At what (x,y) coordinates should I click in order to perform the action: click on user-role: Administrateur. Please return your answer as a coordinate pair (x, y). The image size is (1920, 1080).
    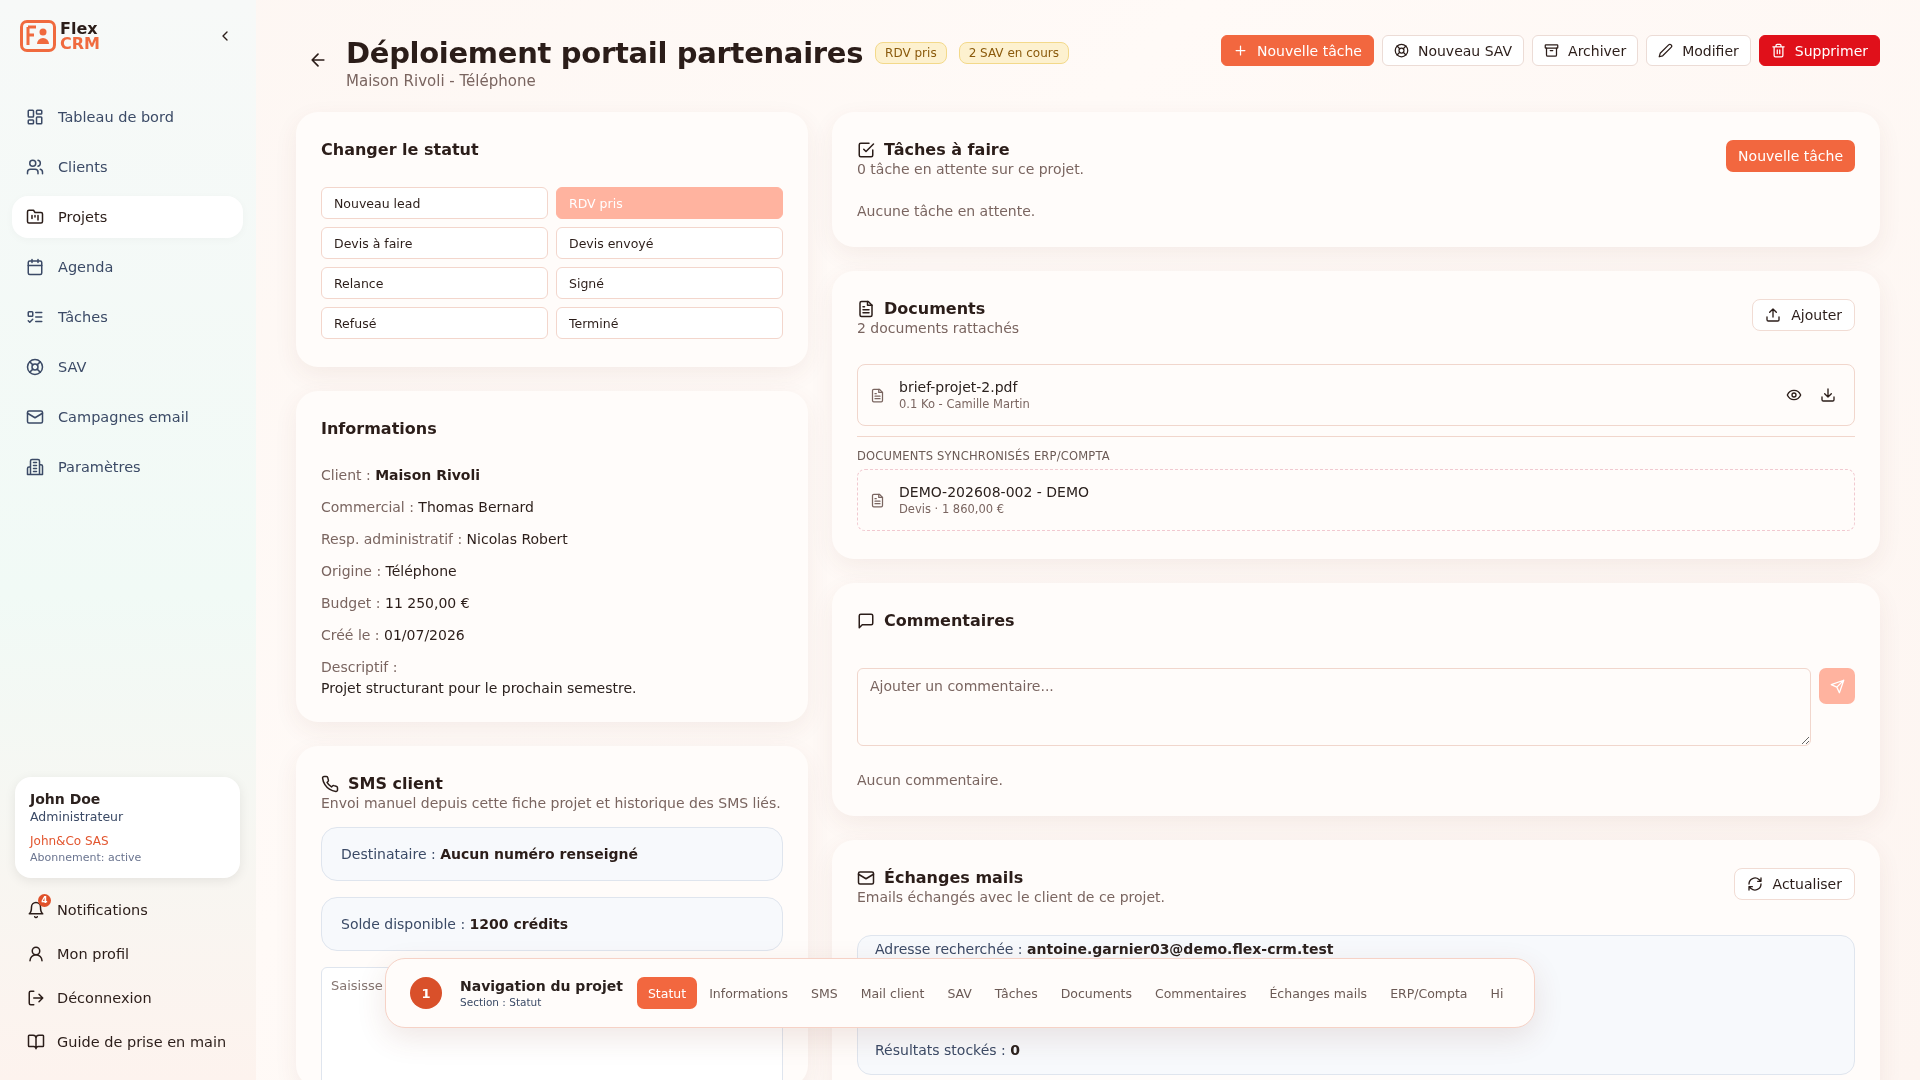
    Looking at the image, I should click on (77, 816).